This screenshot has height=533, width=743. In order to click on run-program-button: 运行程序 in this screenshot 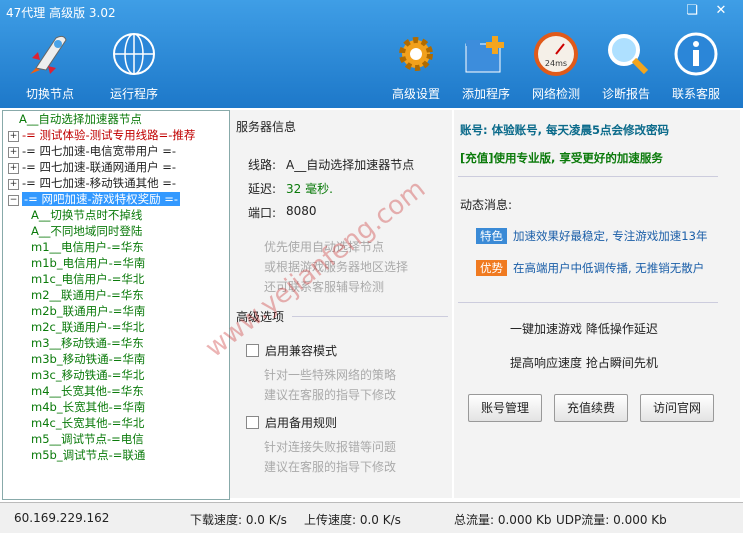, I will do `click(134, 66)`.